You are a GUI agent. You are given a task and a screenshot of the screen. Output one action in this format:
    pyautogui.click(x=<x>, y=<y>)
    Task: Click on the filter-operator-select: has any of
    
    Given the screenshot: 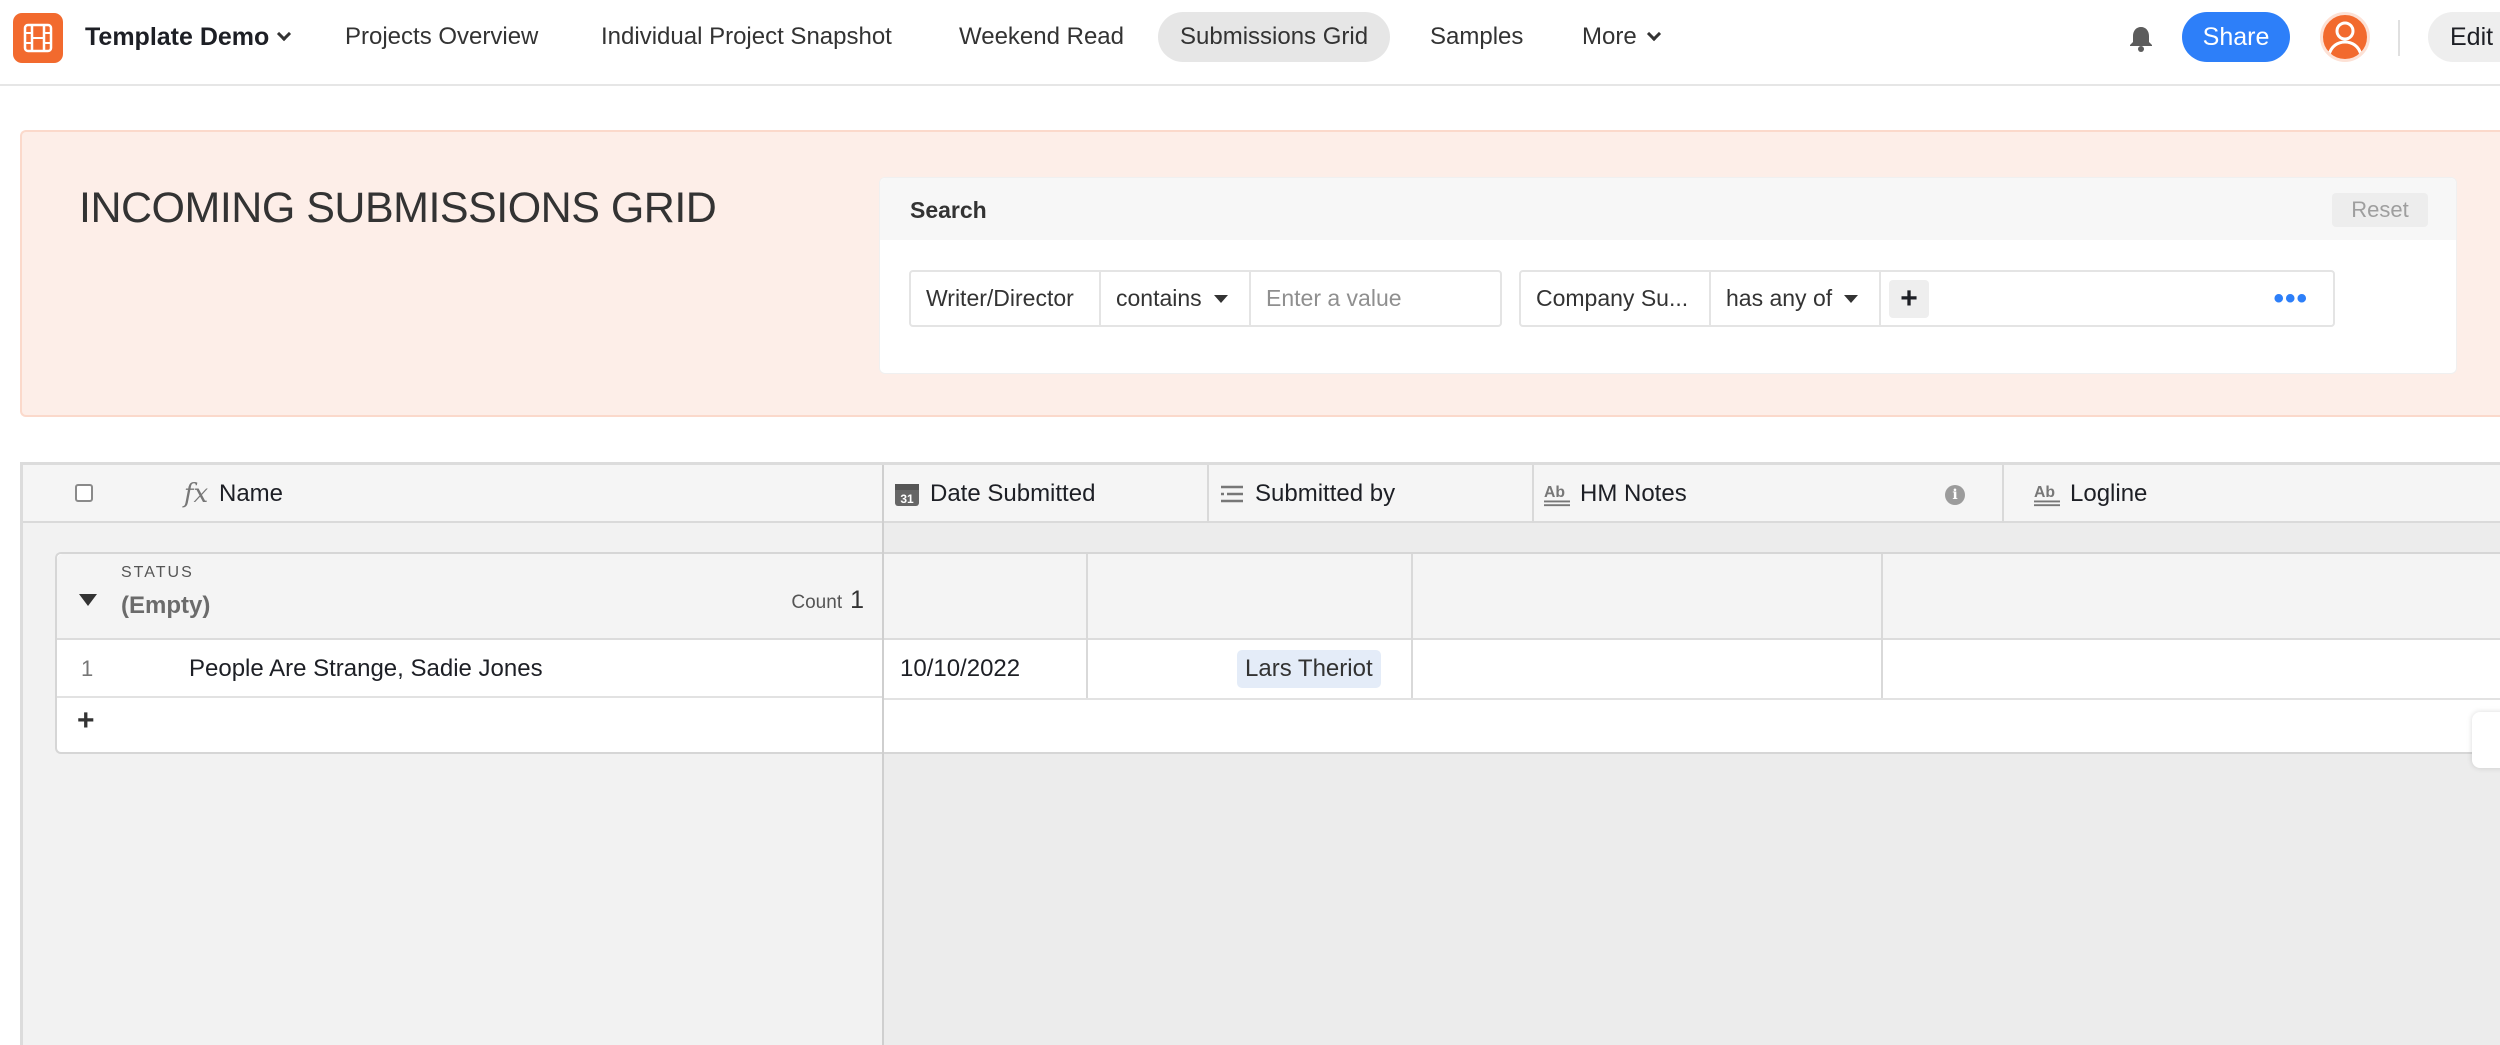 What is the action you would take?
    pyautogui.click(x=1796, y=298)
    